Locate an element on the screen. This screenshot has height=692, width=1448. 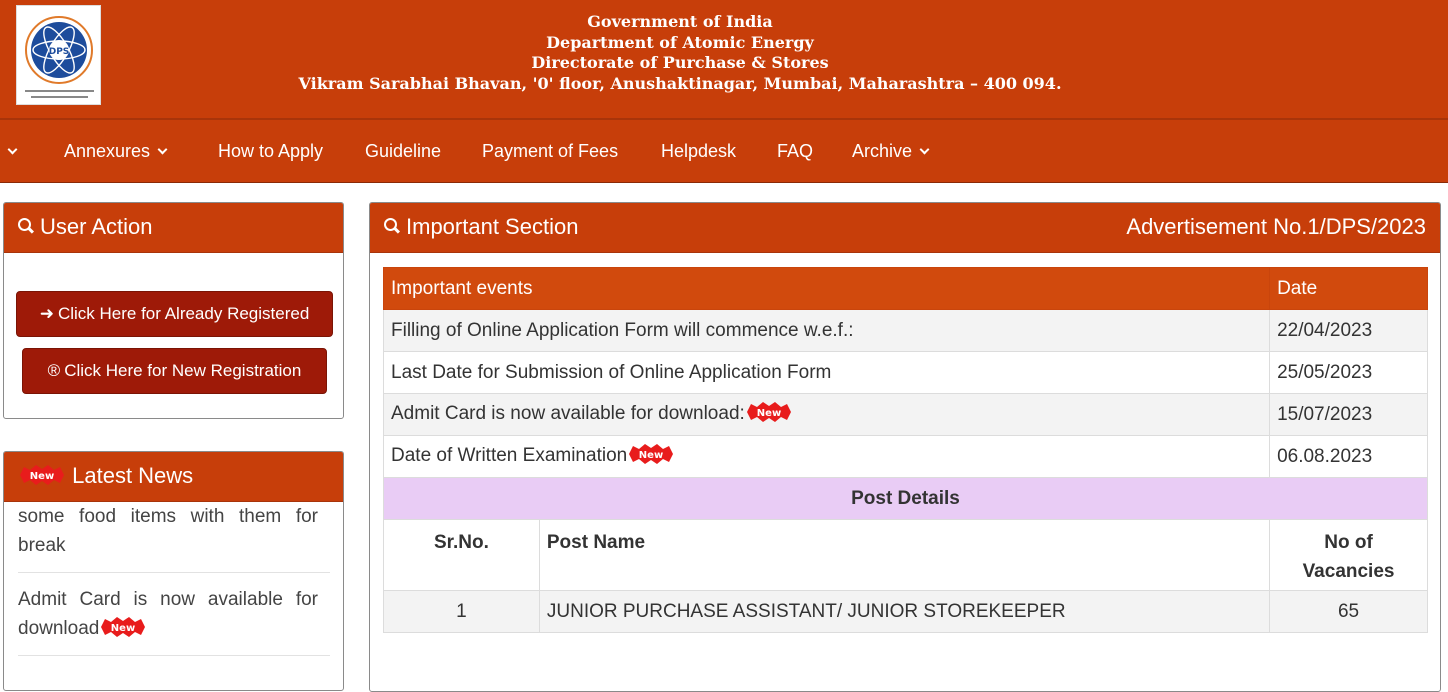
new-registration-button: ® Click Here for New Registration is located at coordinates (174, 371).